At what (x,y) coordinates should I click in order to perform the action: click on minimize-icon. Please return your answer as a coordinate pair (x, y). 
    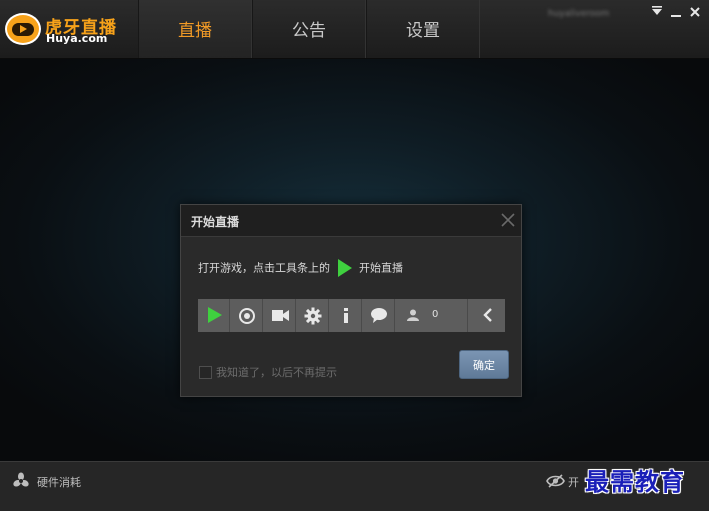
    Looking at the image, I should click on (675, 13).